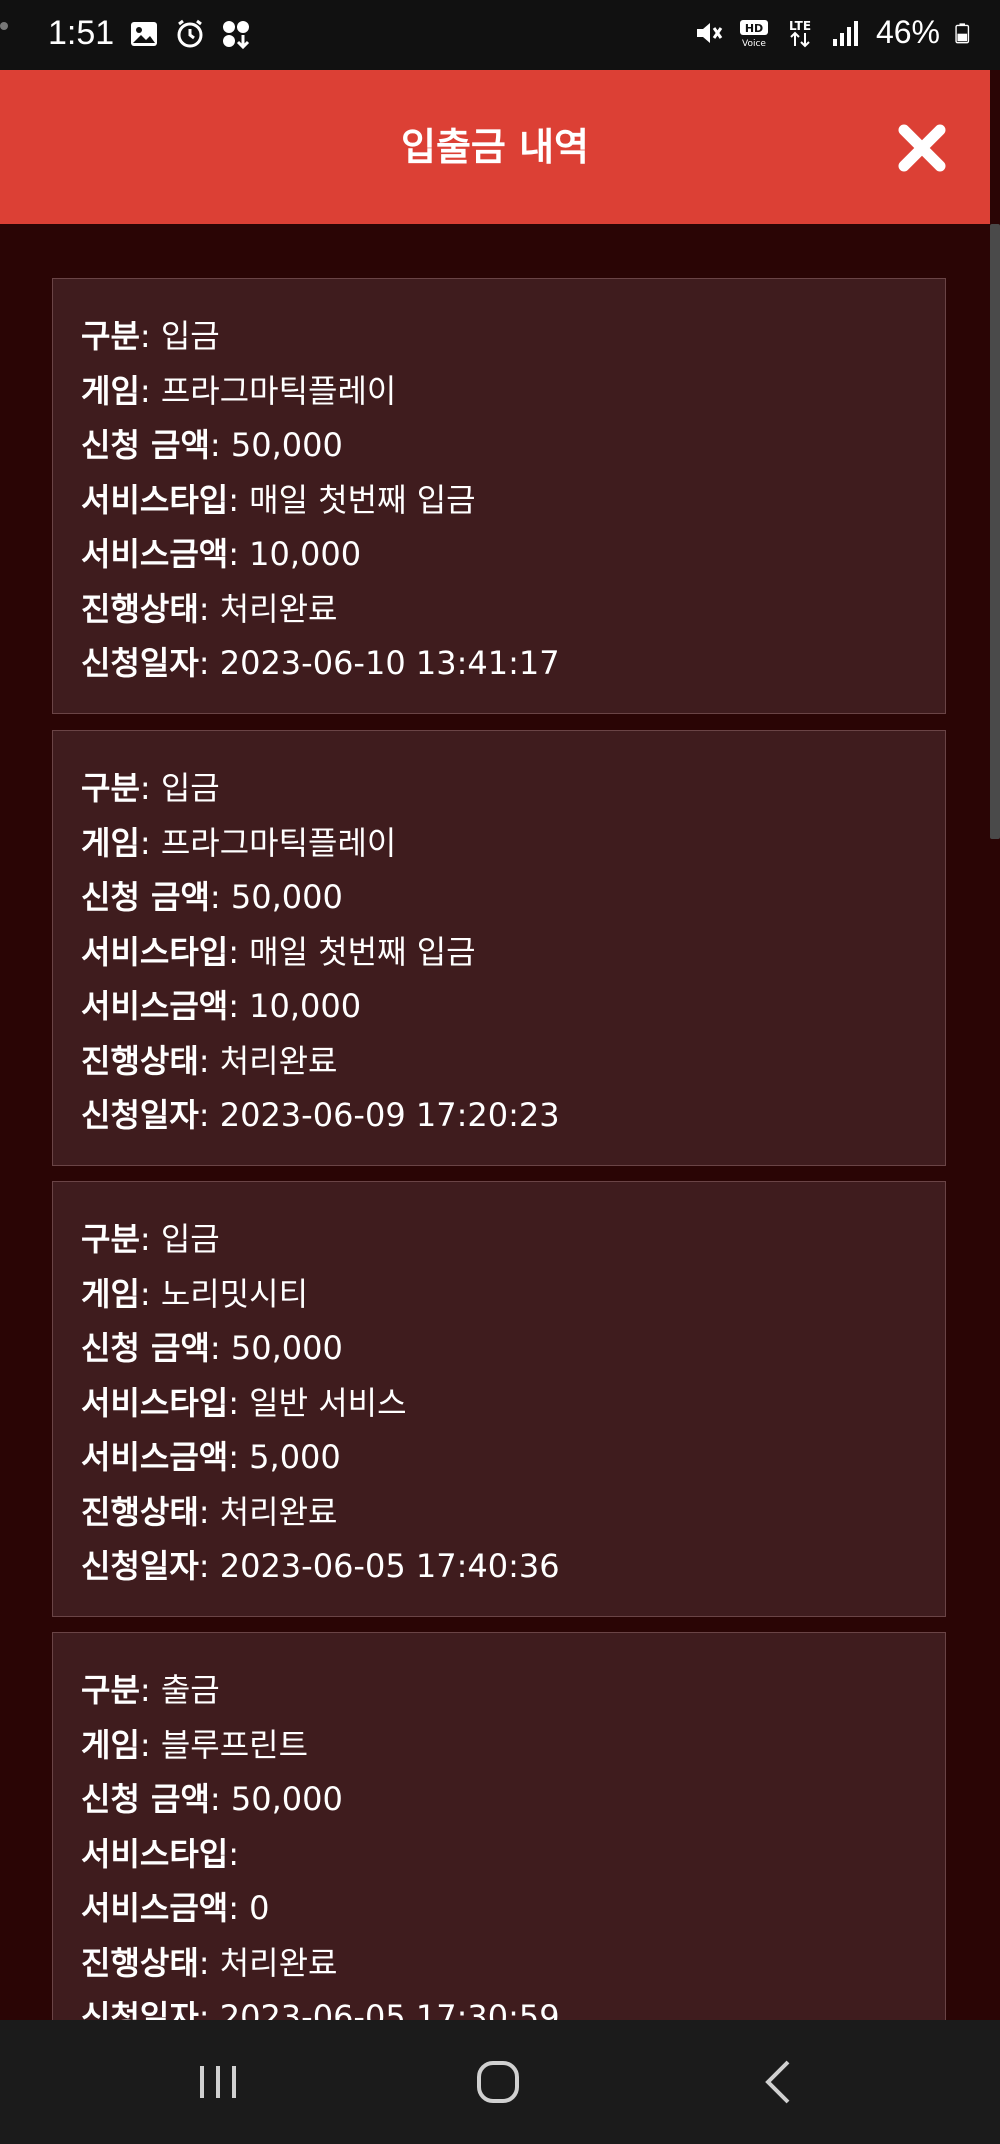 The height and width of the screenshot is (2144, 1000). Describe the element at coordinates (236, 34) in the screenshot. I see `app-notification-icon` at that location.